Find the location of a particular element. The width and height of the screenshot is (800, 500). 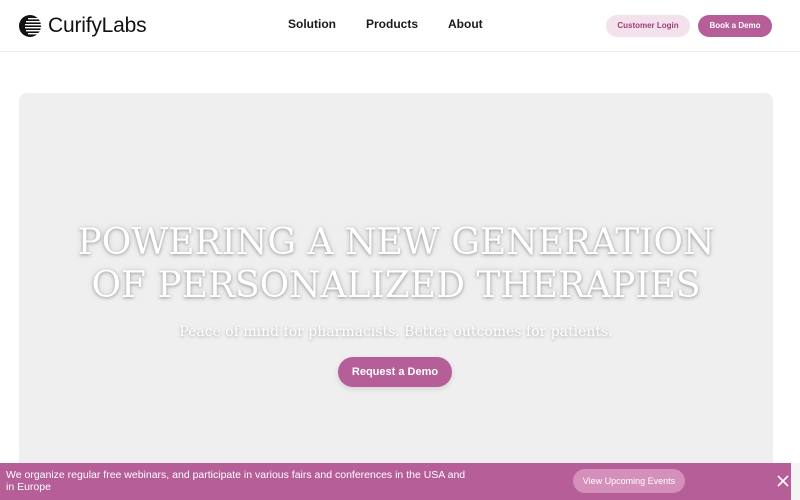

brand-logo: CurifyLabs is located at coordinates (82, 26).